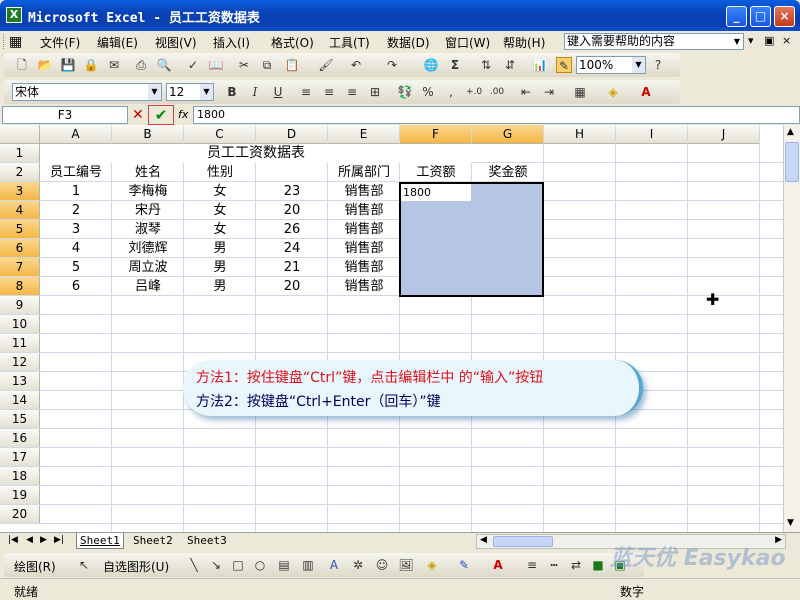 Image resolution: width=800 pixels, height=600 pixels. What do you see at coordinates (408, 42) in the screenshot?
I see `menu-data: 数据(D)` at bounding box center [408, 42].